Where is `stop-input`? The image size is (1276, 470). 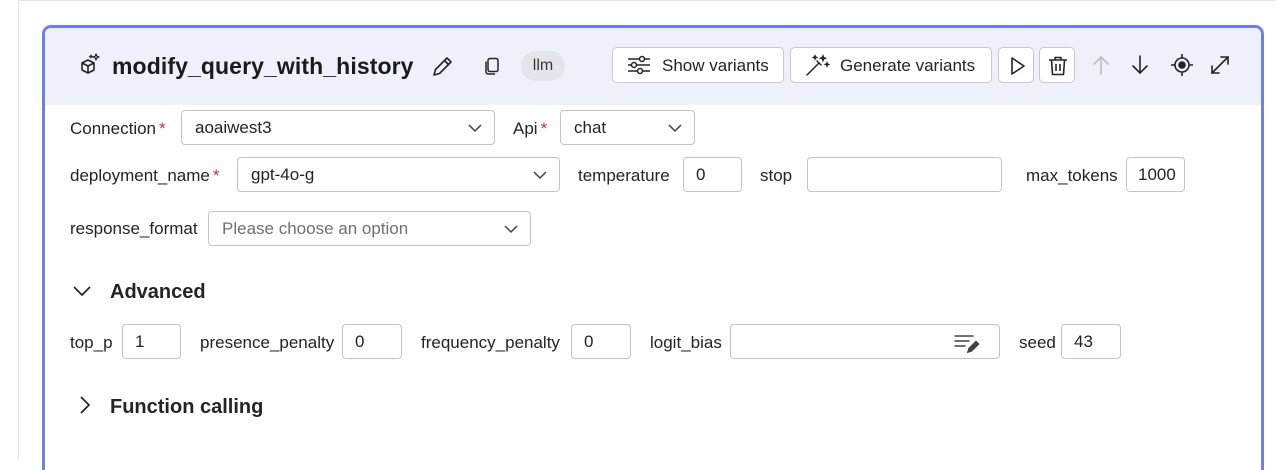 stop-input is located at coordinates (904, 174).